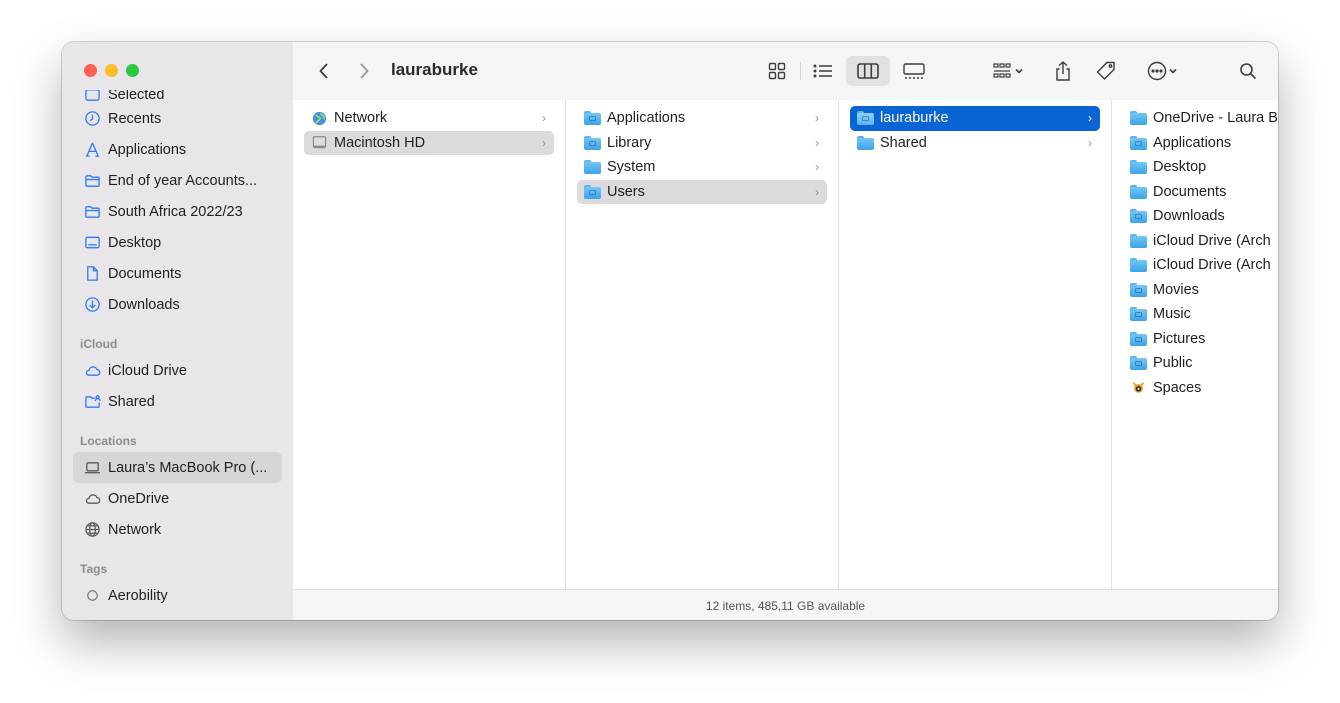 The width and height of the screenshot is (1340, 703). Describe the element at coordinates (1190, 191) in the screenshot. I see `row-label: Documents` at that location.